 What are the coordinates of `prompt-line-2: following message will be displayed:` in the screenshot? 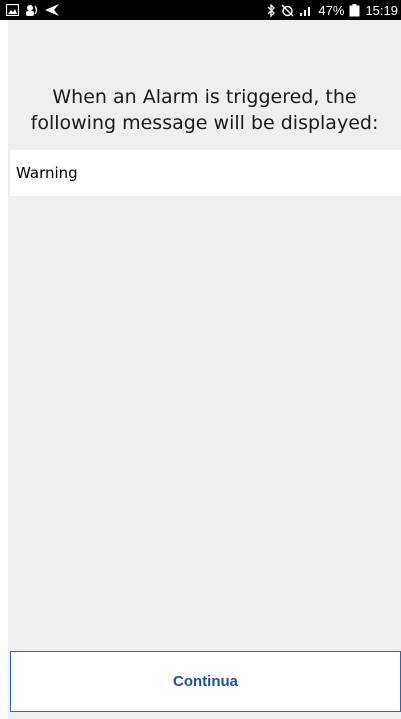 It's located at (204, 123).